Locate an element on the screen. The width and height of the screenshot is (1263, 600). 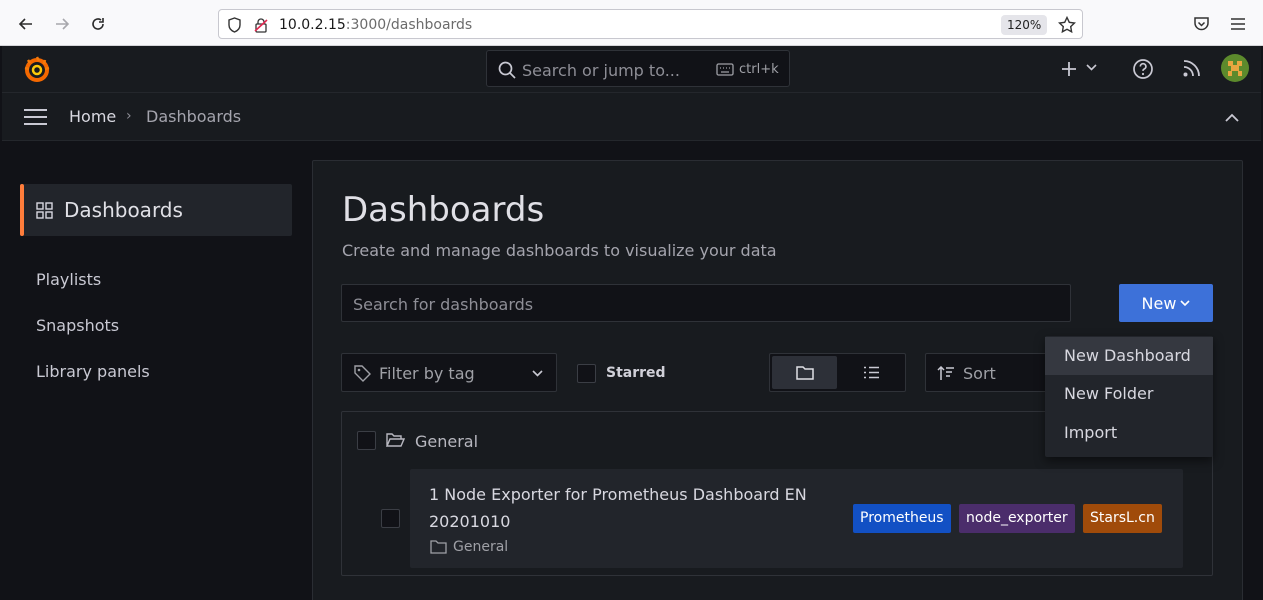
folder-view-button is located at coordinates (804, 372).